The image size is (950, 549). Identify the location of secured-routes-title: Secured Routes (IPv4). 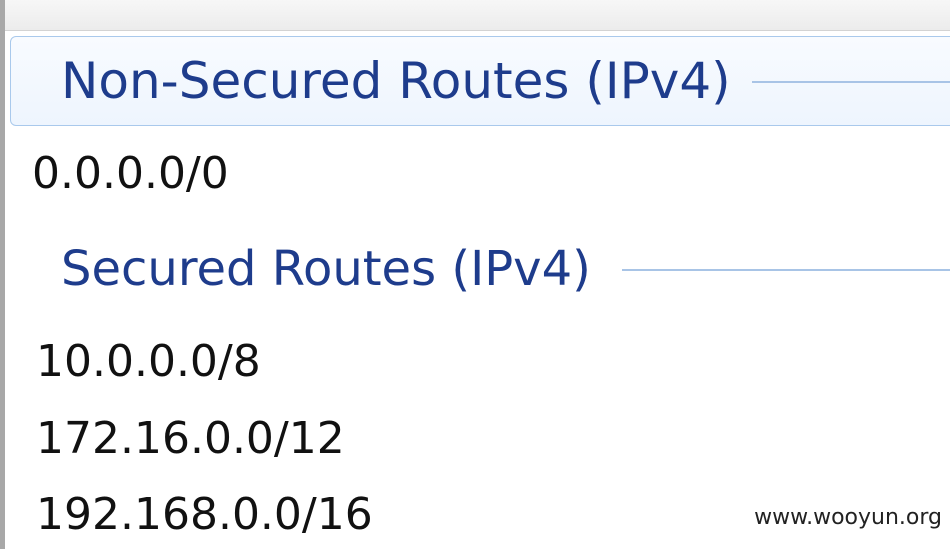
(326, 269).